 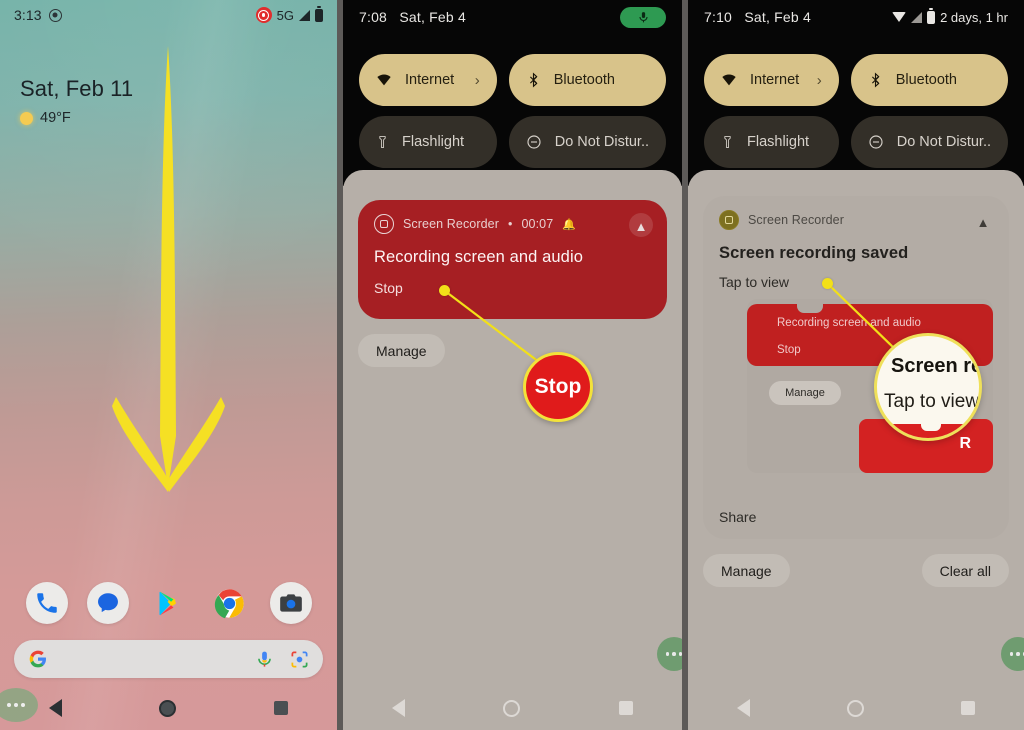 I want to click on microphone-icon, so click(x=264, y=659).